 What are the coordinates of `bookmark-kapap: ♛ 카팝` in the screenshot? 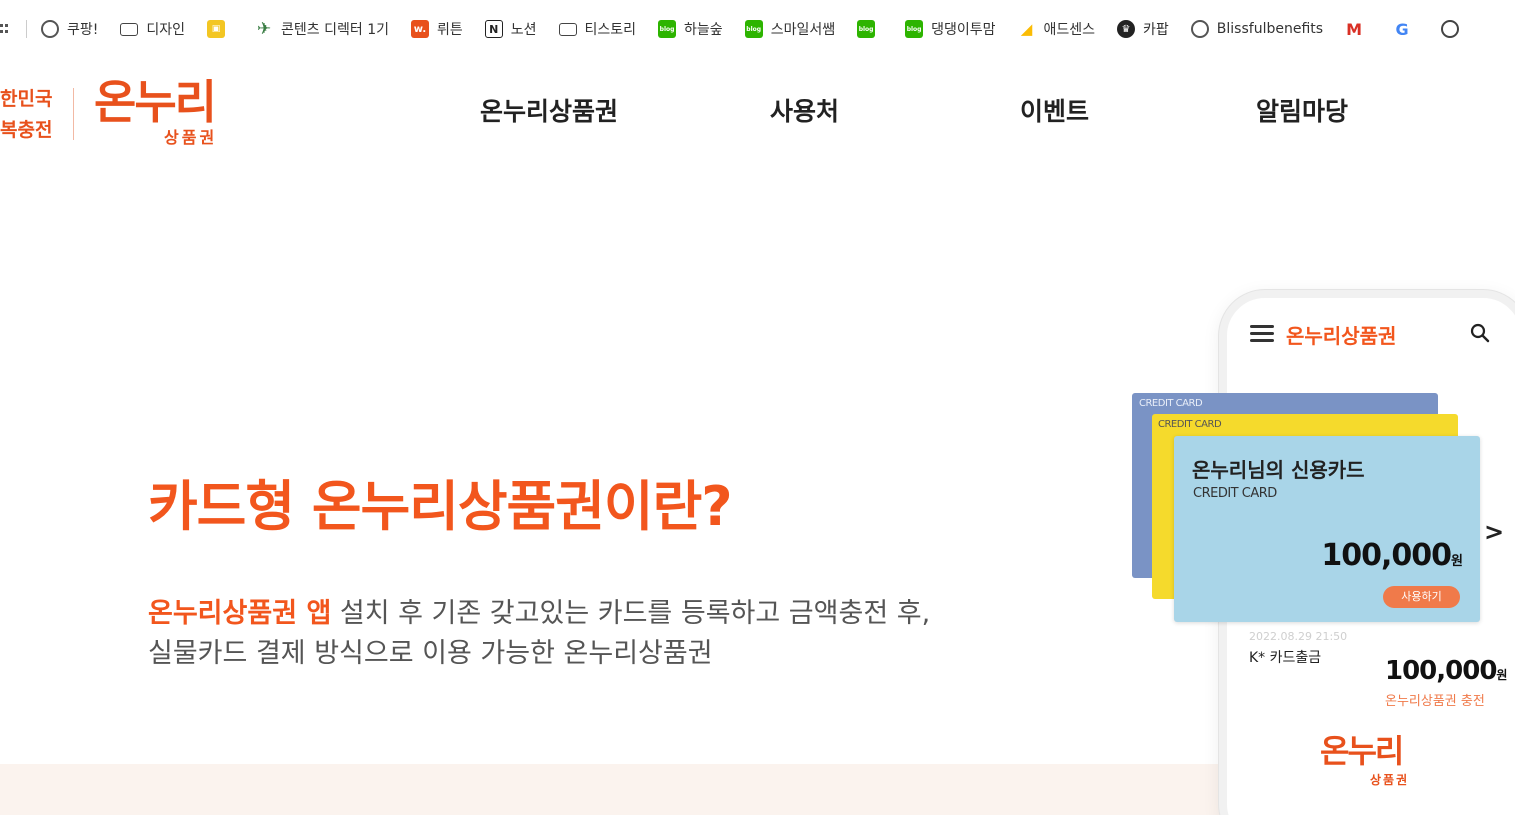 It's located at (1143, 29).